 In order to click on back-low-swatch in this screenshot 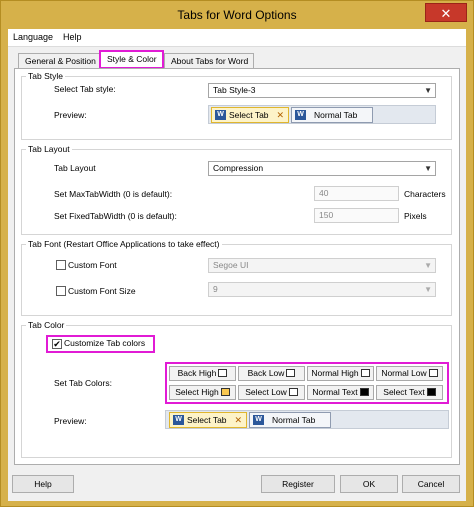, I will do `click(291, 373)`.